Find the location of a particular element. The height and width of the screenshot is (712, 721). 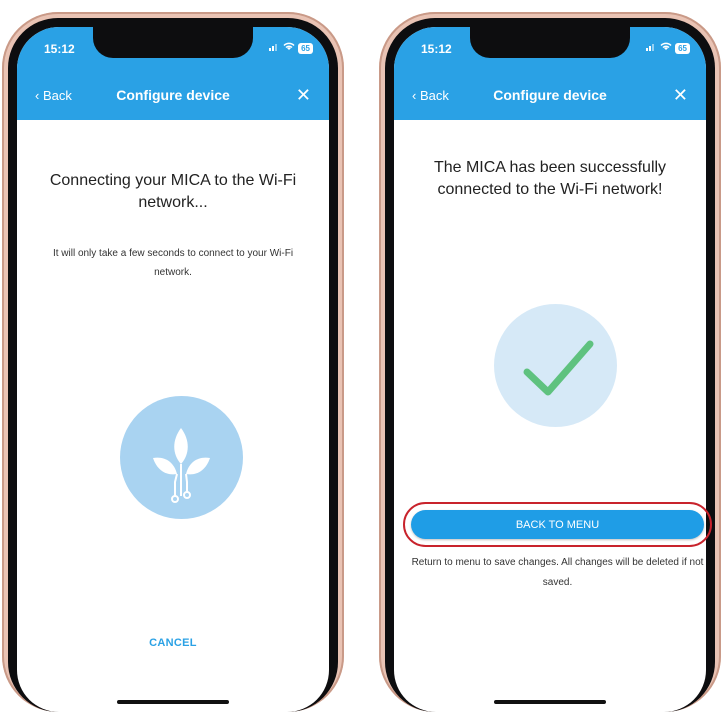

plant-circuit-icon is located at coordinates (181, 457).